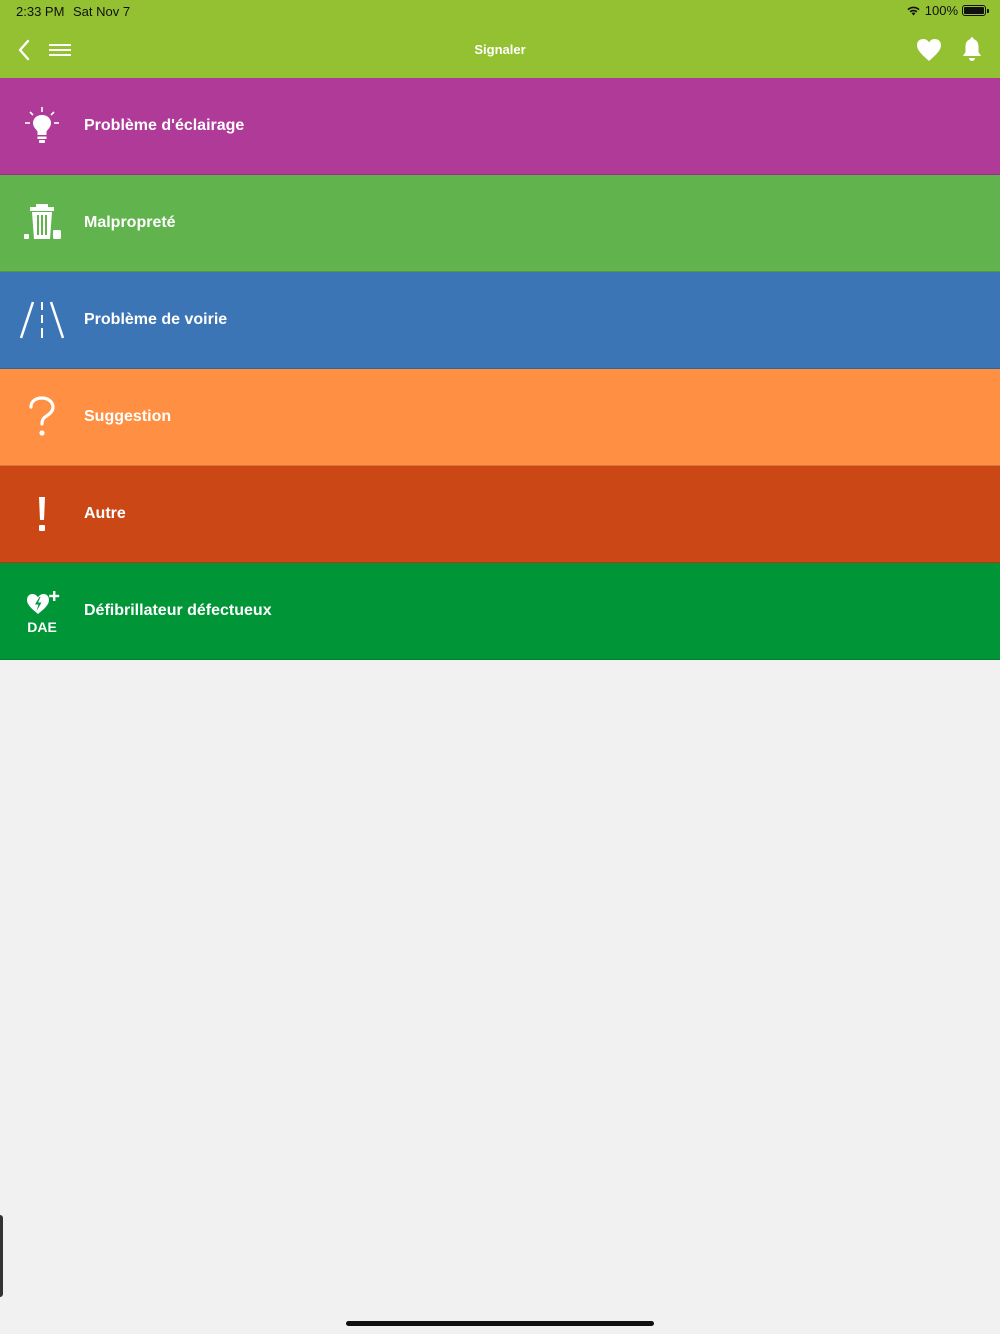 The image size is (1000, 1334). Describe the element at coordinates (42, 320) in the screenshot. I see `road-icon` at that location.